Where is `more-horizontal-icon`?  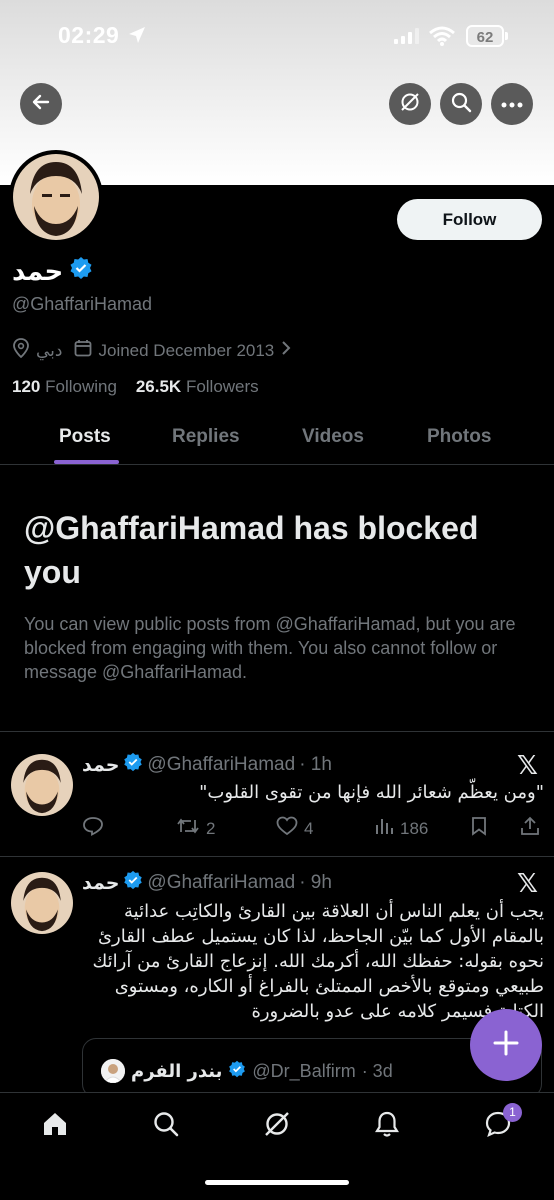 more-horizontal-icon is located at coordinates (512, 104).